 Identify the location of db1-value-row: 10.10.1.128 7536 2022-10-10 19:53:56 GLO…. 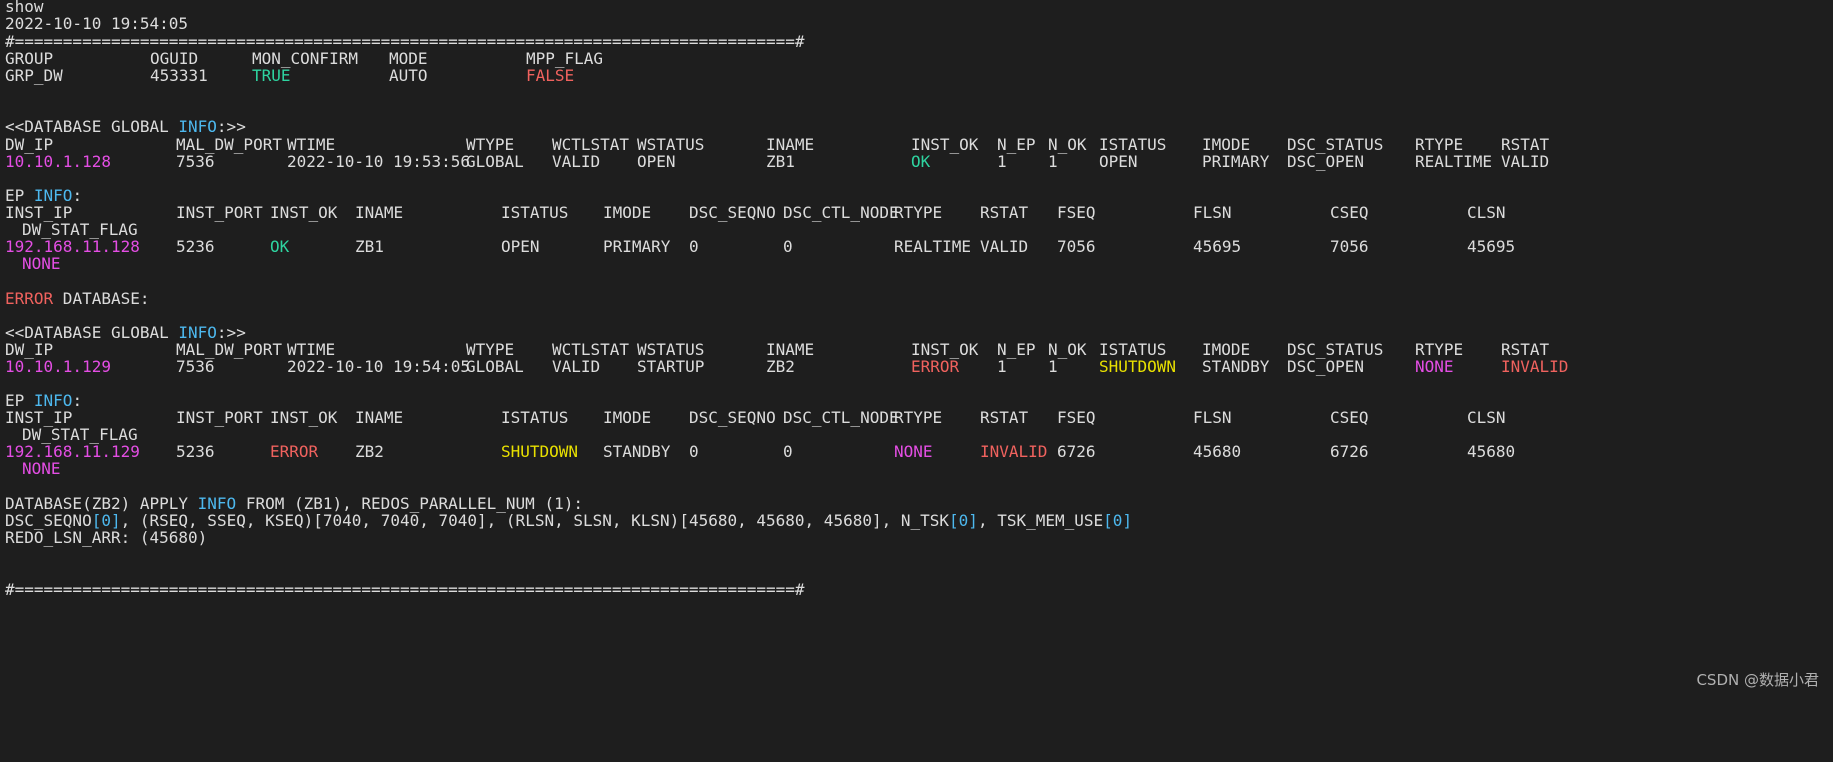
(774, 162).